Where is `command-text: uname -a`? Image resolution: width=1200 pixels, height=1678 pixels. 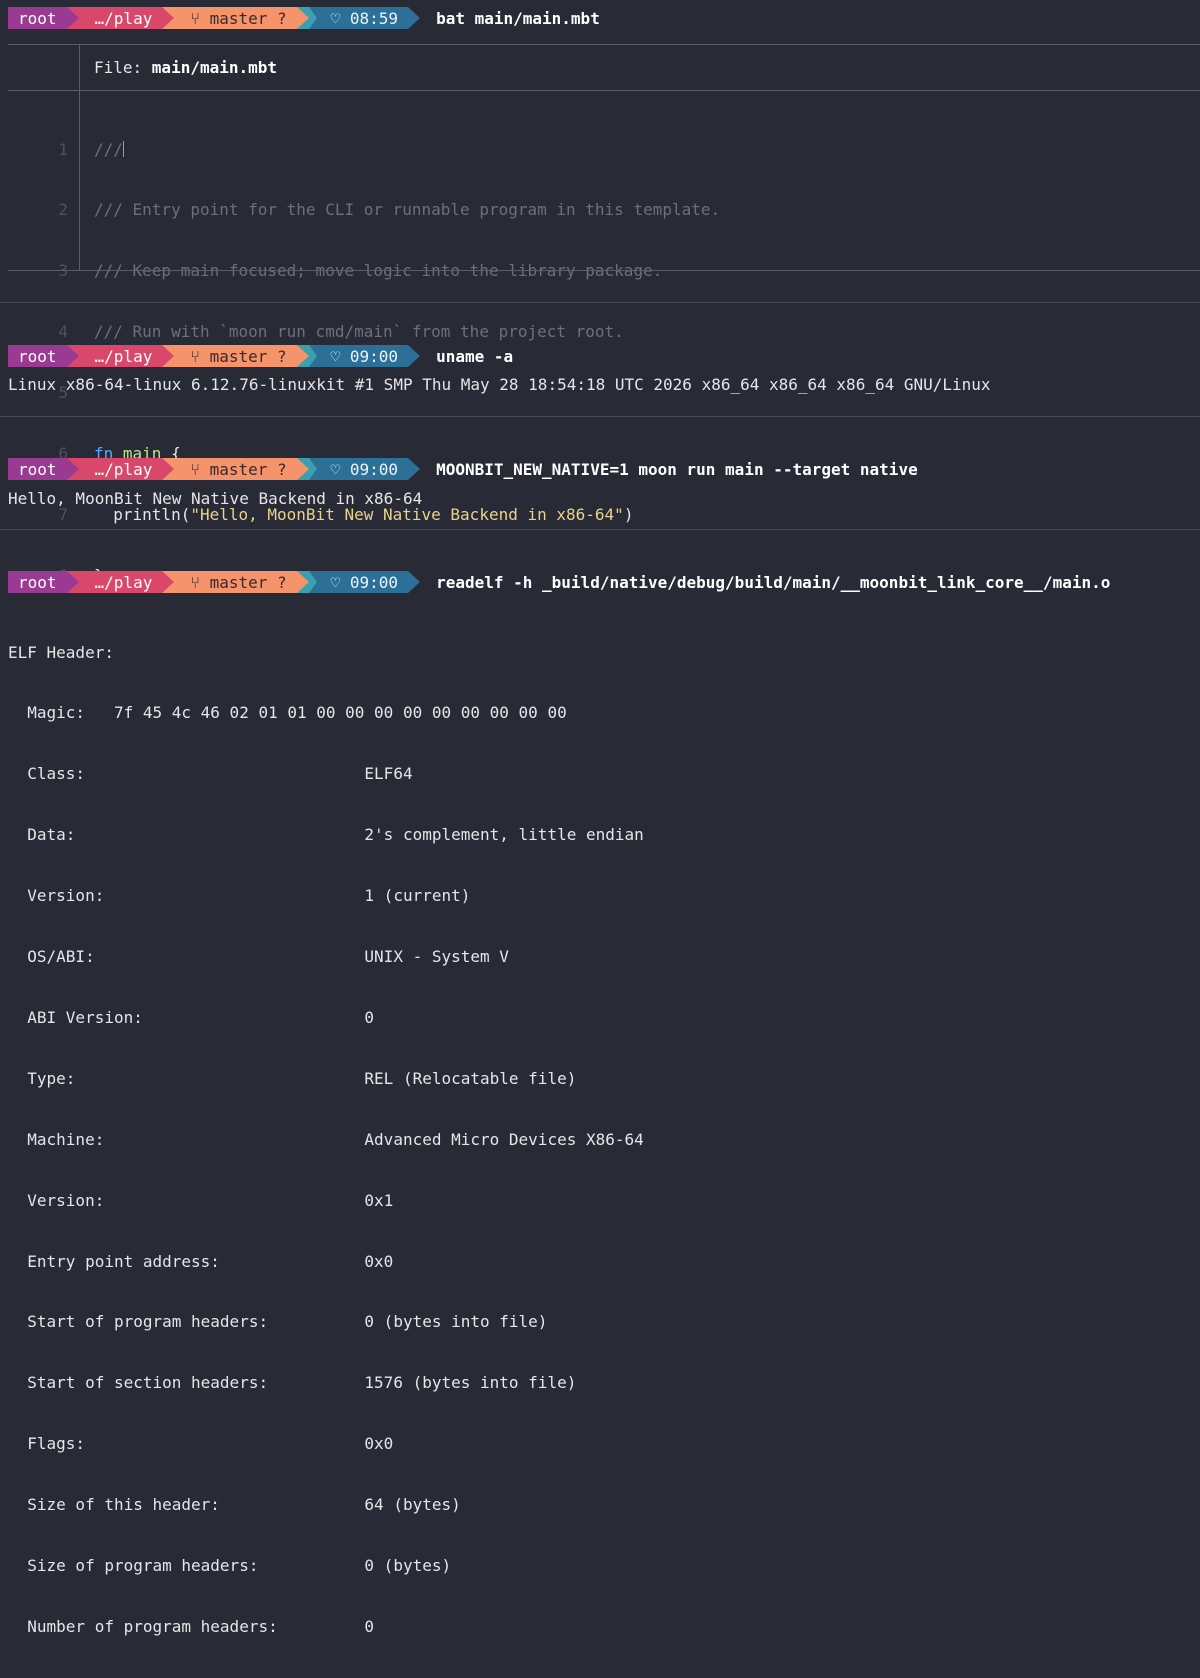
command-text: uname -a is located at coordinates (475, 356).